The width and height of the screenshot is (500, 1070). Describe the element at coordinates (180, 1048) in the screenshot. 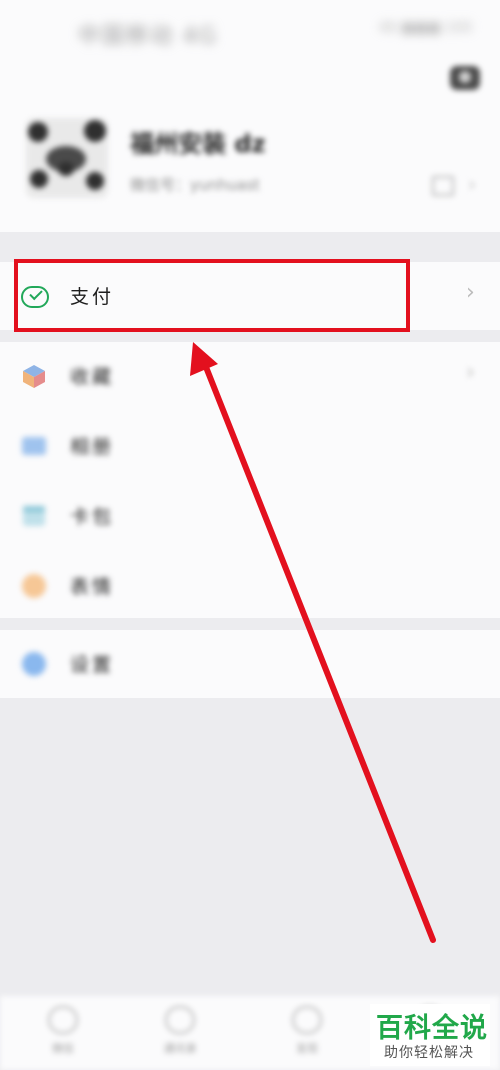

I see `tab-contacts-label: 通讯录` at that location.